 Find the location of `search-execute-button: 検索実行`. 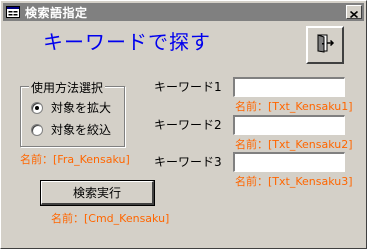

search-execute-button: 検索実行 is located at coordinates (97, 193).